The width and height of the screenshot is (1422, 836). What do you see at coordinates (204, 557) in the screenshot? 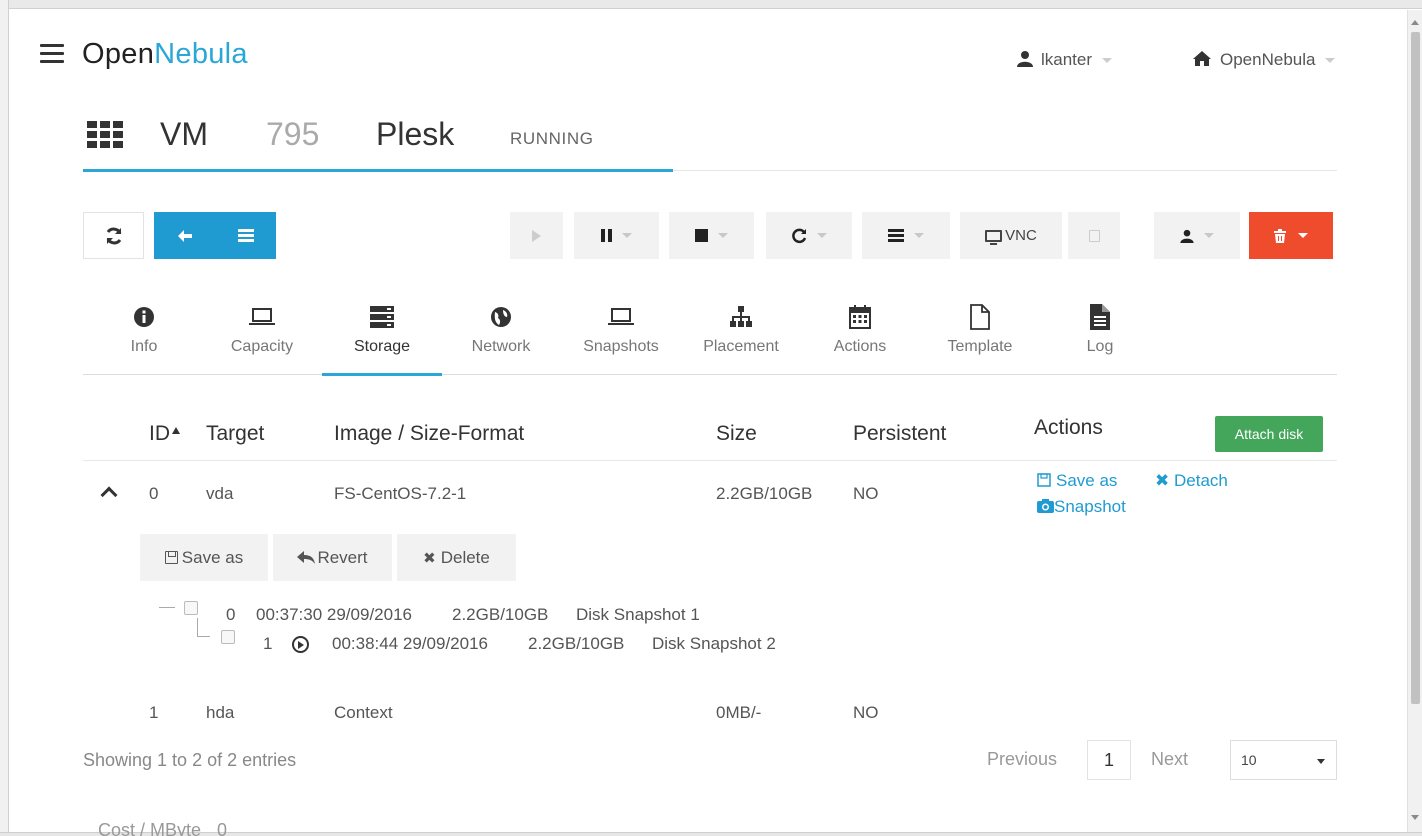
I see `snapshot-save-as-button: Save as` at bounding box center [204, 557].